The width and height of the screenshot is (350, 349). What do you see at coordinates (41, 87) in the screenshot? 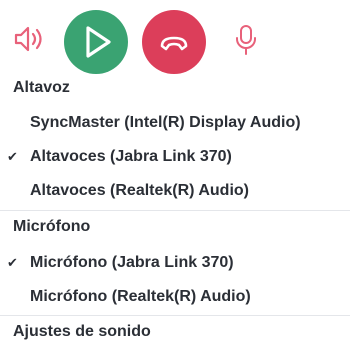
I see `speaker-section-title: Altavoz` at bounding box center [41, 87].